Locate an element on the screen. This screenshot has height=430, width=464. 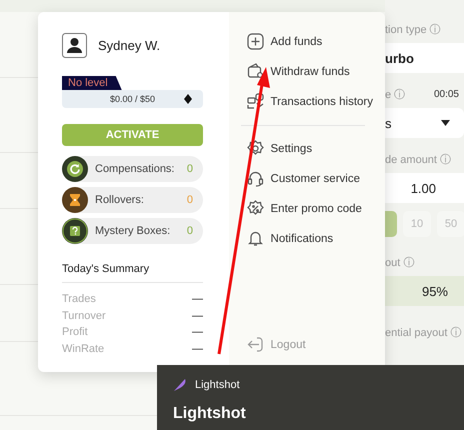
app-name: Lightshot is located at coordinates (217, 385).